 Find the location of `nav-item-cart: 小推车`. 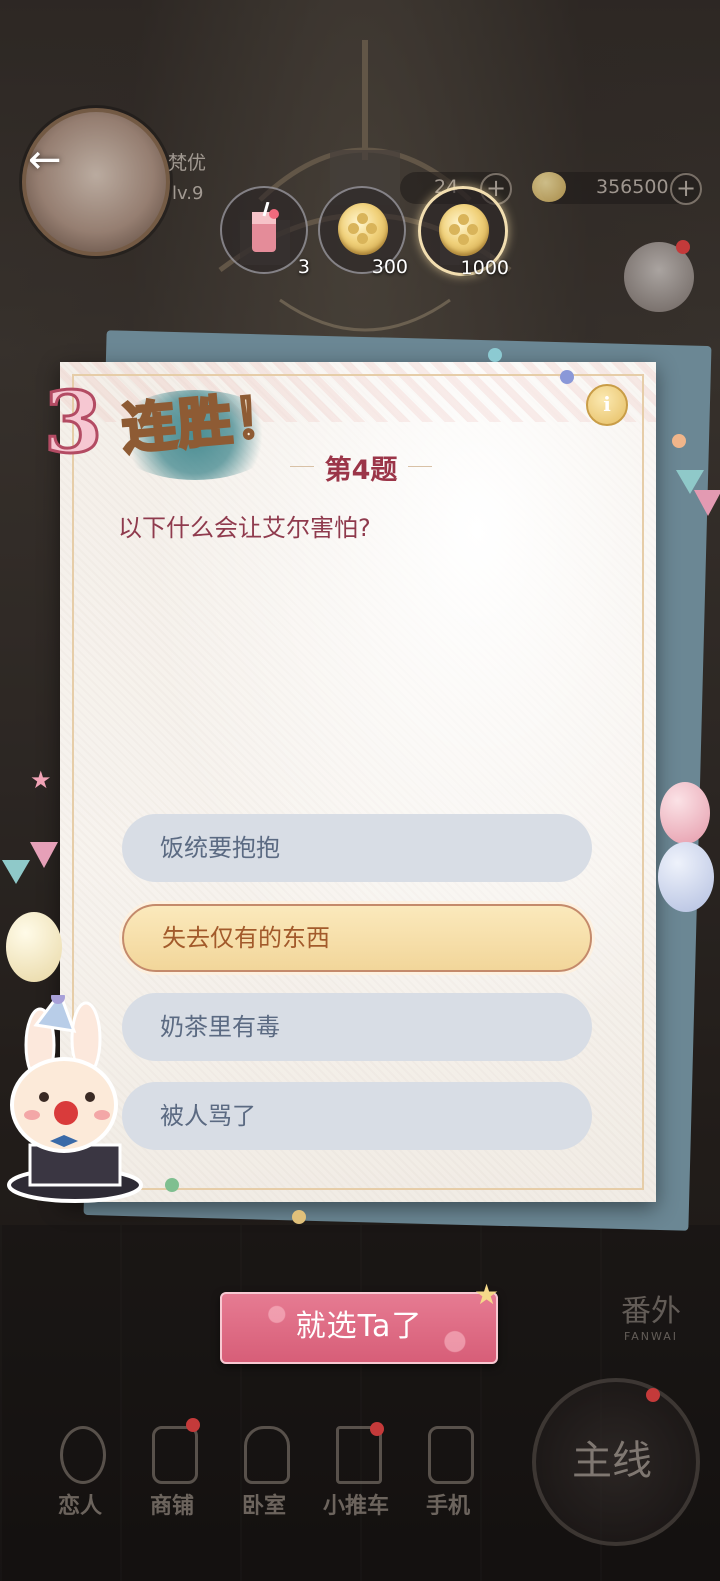

nav-item-cart: 小推车 is located at coordinates (356, 1475).